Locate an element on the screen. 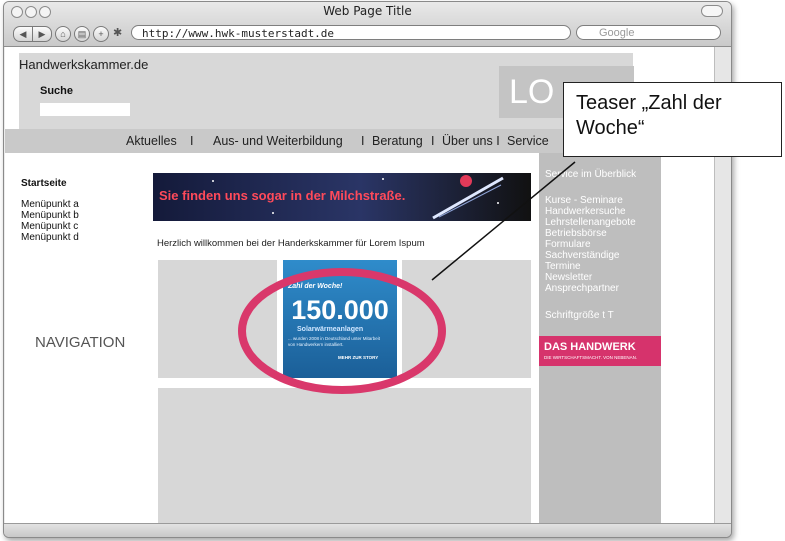 This screenshot has height=541, width=785. callout-box: Teaser „Zahl der Woche“ is located at coordinates (672, 119).